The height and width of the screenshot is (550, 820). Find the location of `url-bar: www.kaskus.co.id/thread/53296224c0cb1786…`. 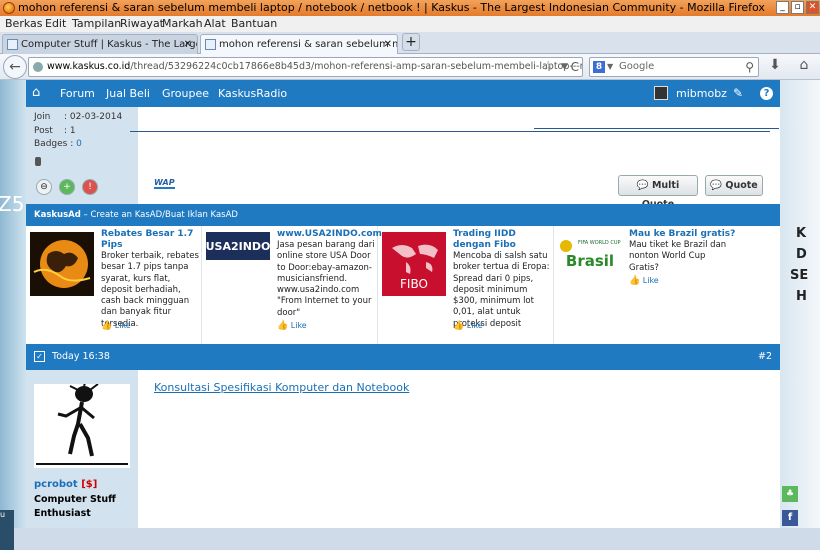

url-bar: www.kaskus.co.id/thread/53296224c0cb1786… is located at coordinates (305, 67).